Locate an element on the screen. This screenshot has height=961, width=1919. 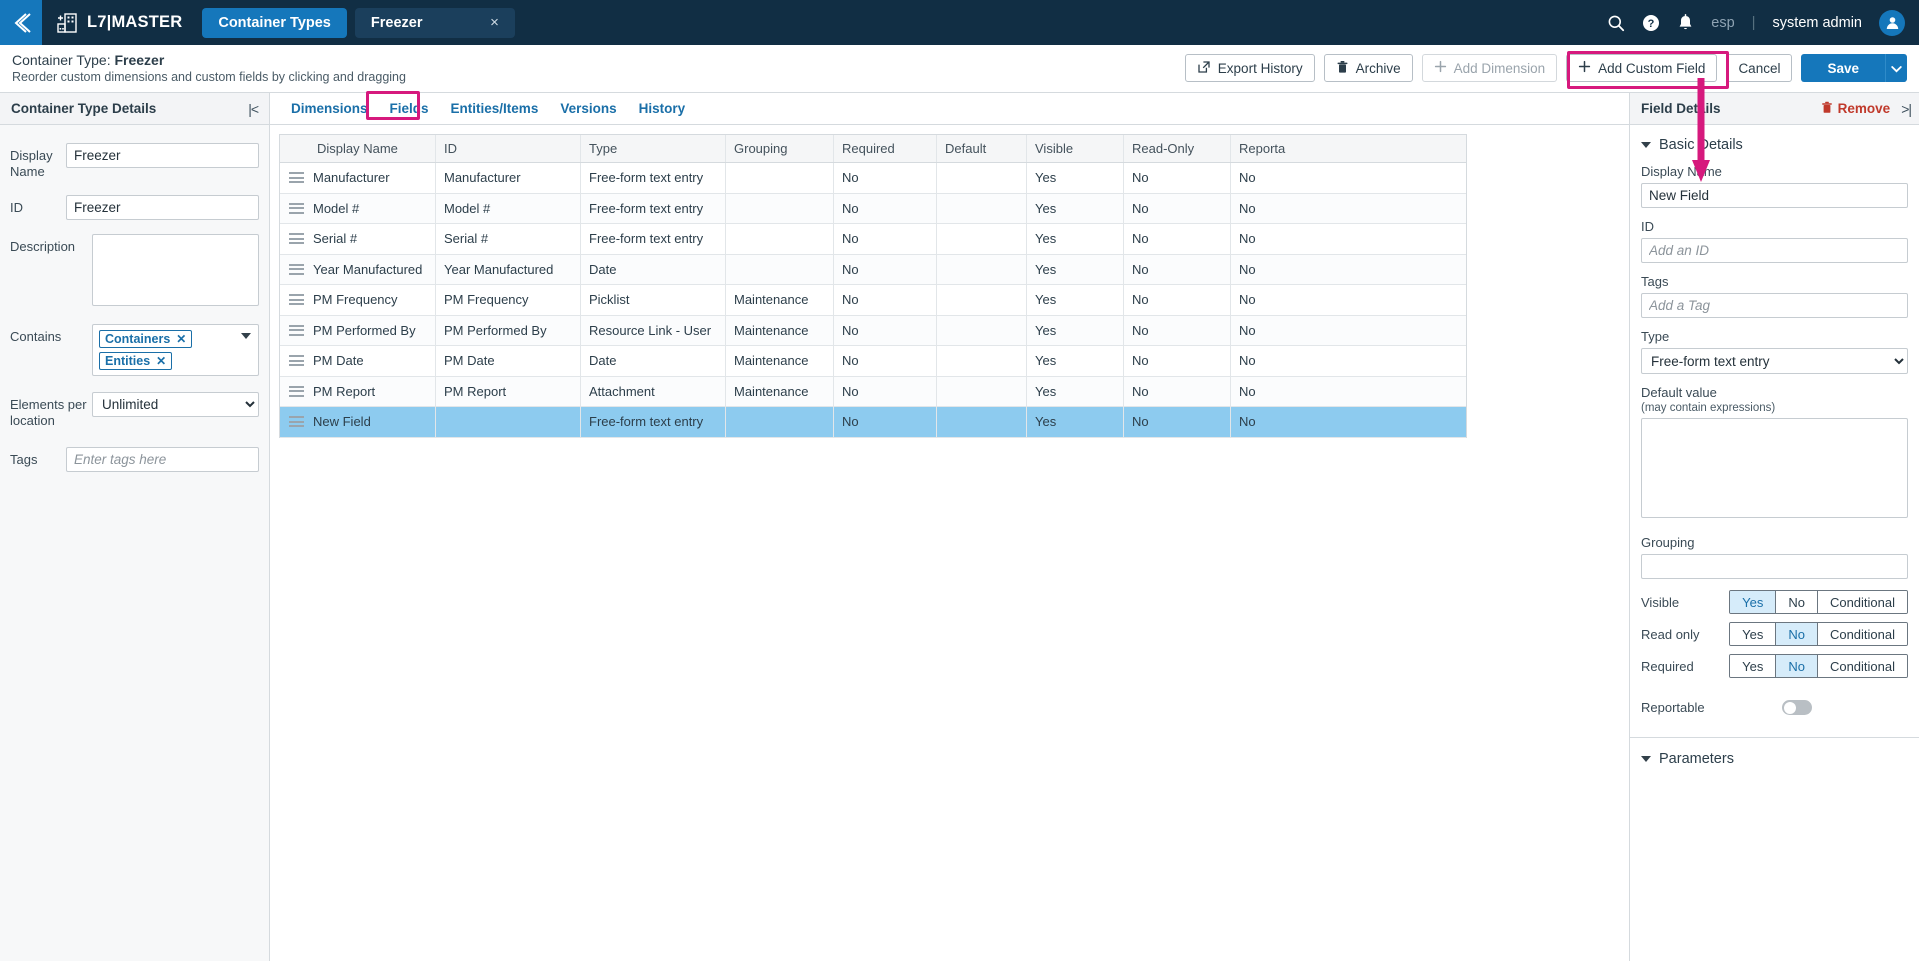
description-textarea is located at coordinates (175, 269).